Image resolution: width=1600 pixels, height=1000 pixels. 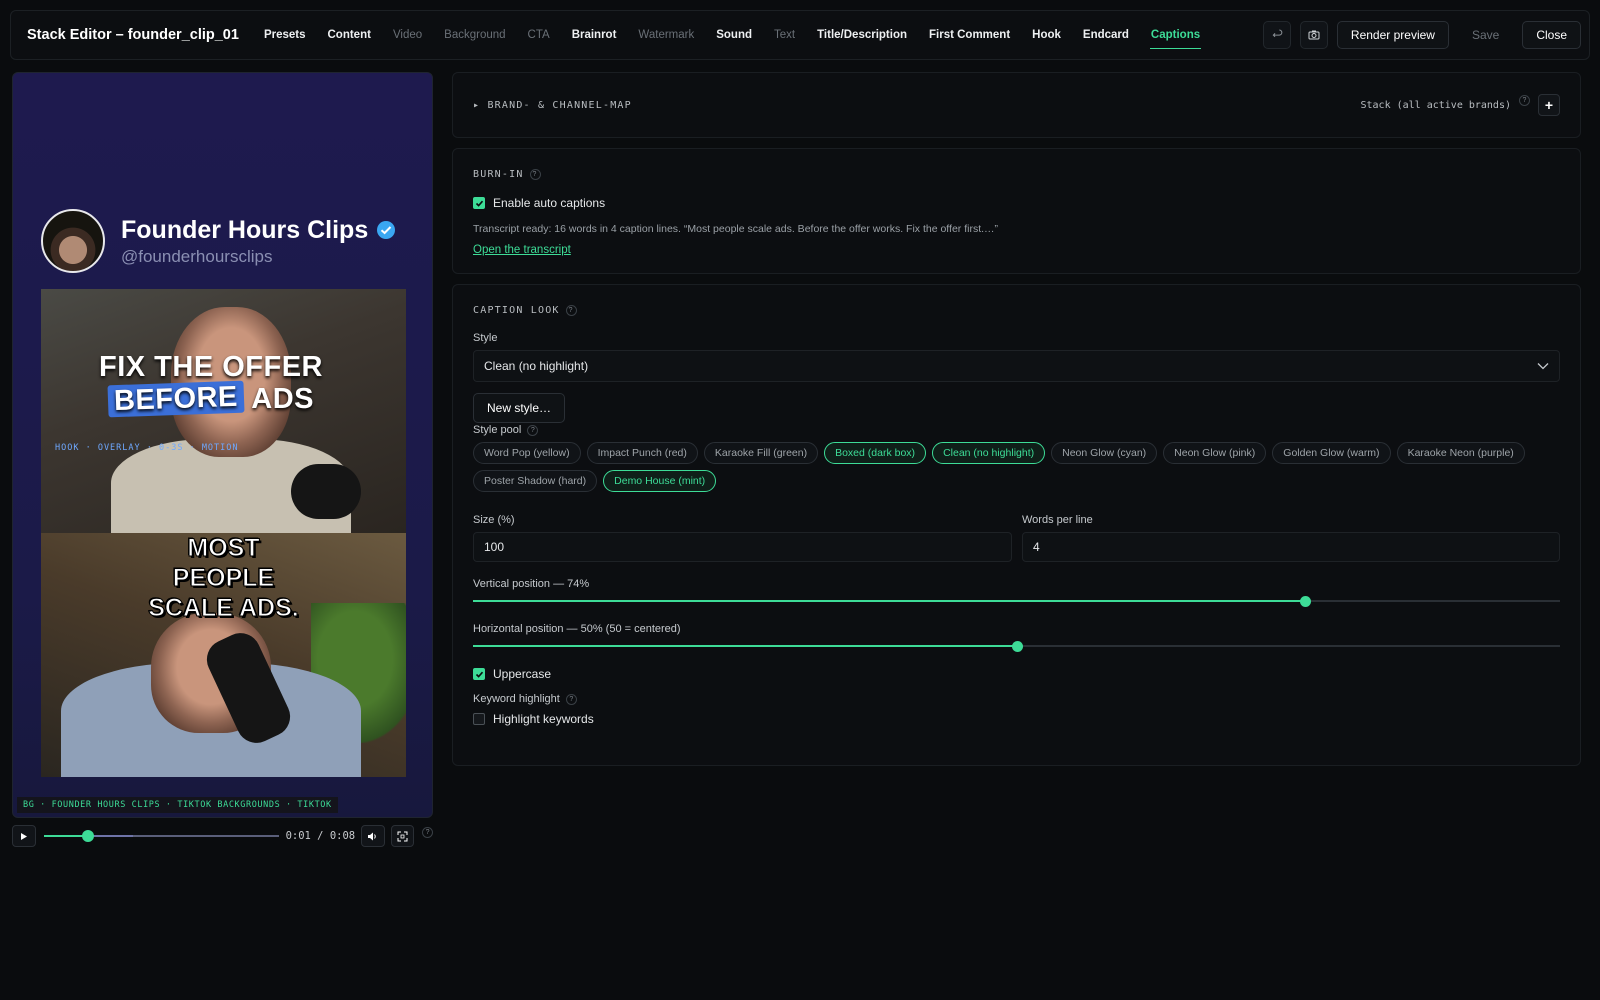 I want to click on style-pool-help-icon: ?, so click(x=533, y=430).